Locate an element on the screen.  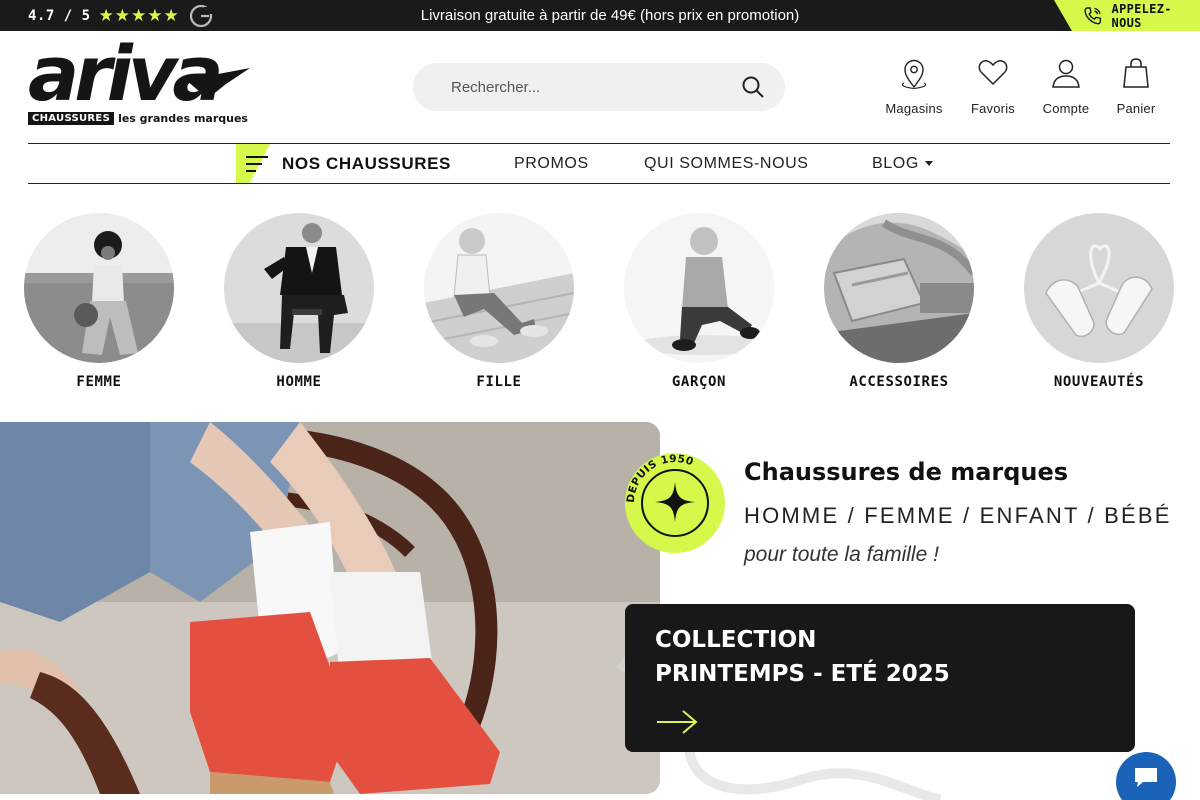
search-button is located at coordinates (753, 87).